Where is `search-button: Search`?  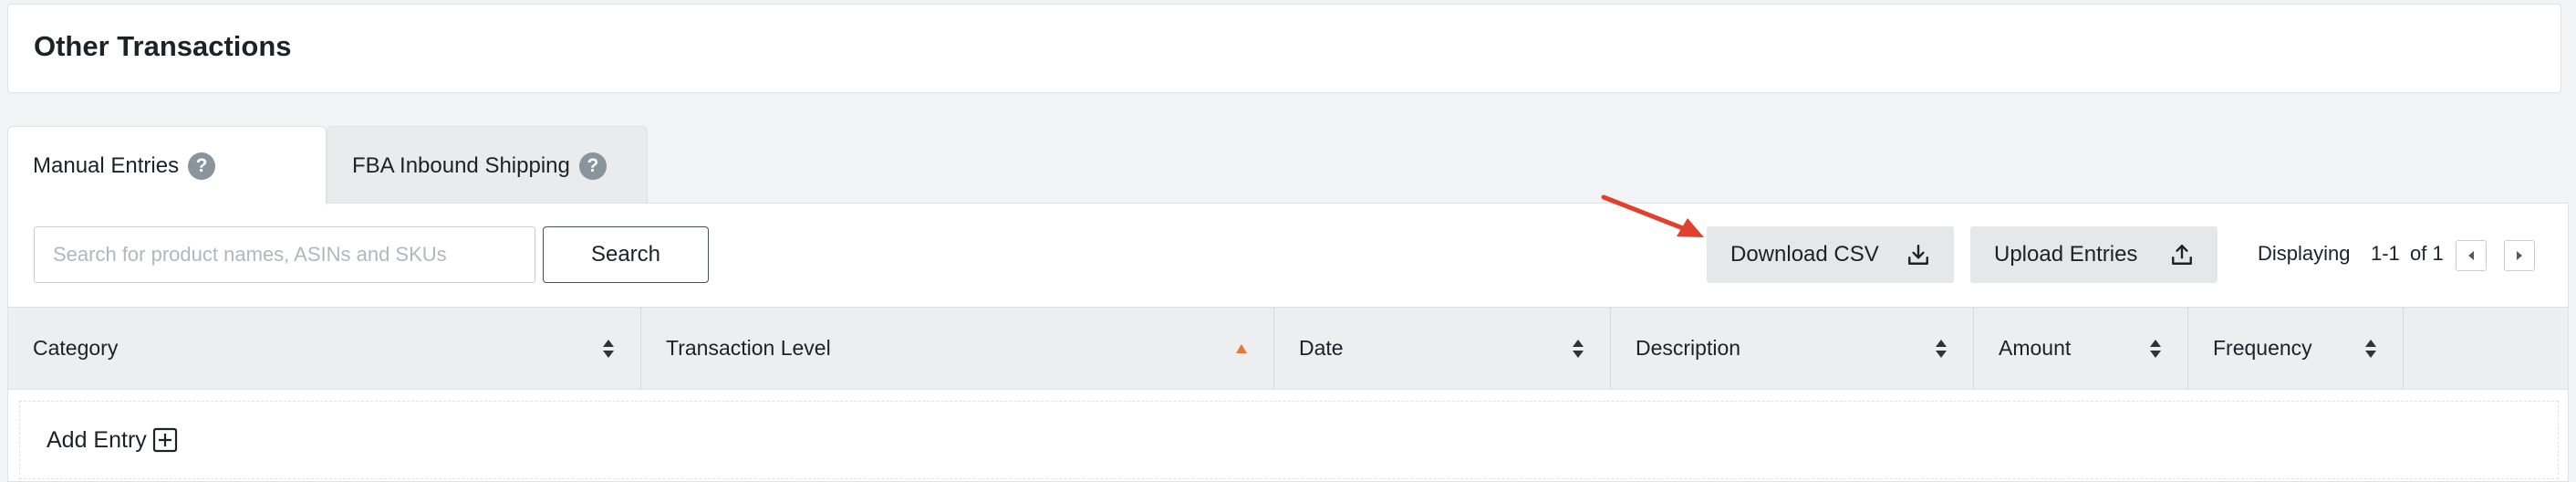 search-button: Search is located at coordinates (626, 255).